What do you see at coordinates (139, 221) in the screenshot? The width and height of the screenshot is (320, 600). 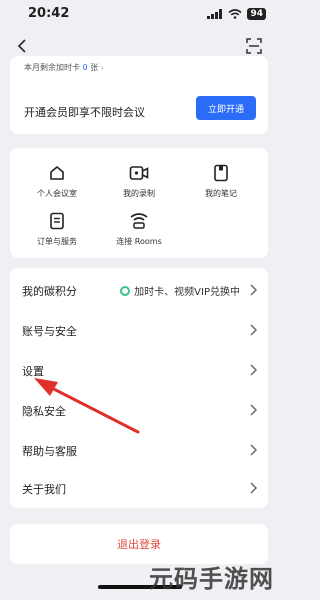 I see `wifi-icon` at bounding box center [139, 221].